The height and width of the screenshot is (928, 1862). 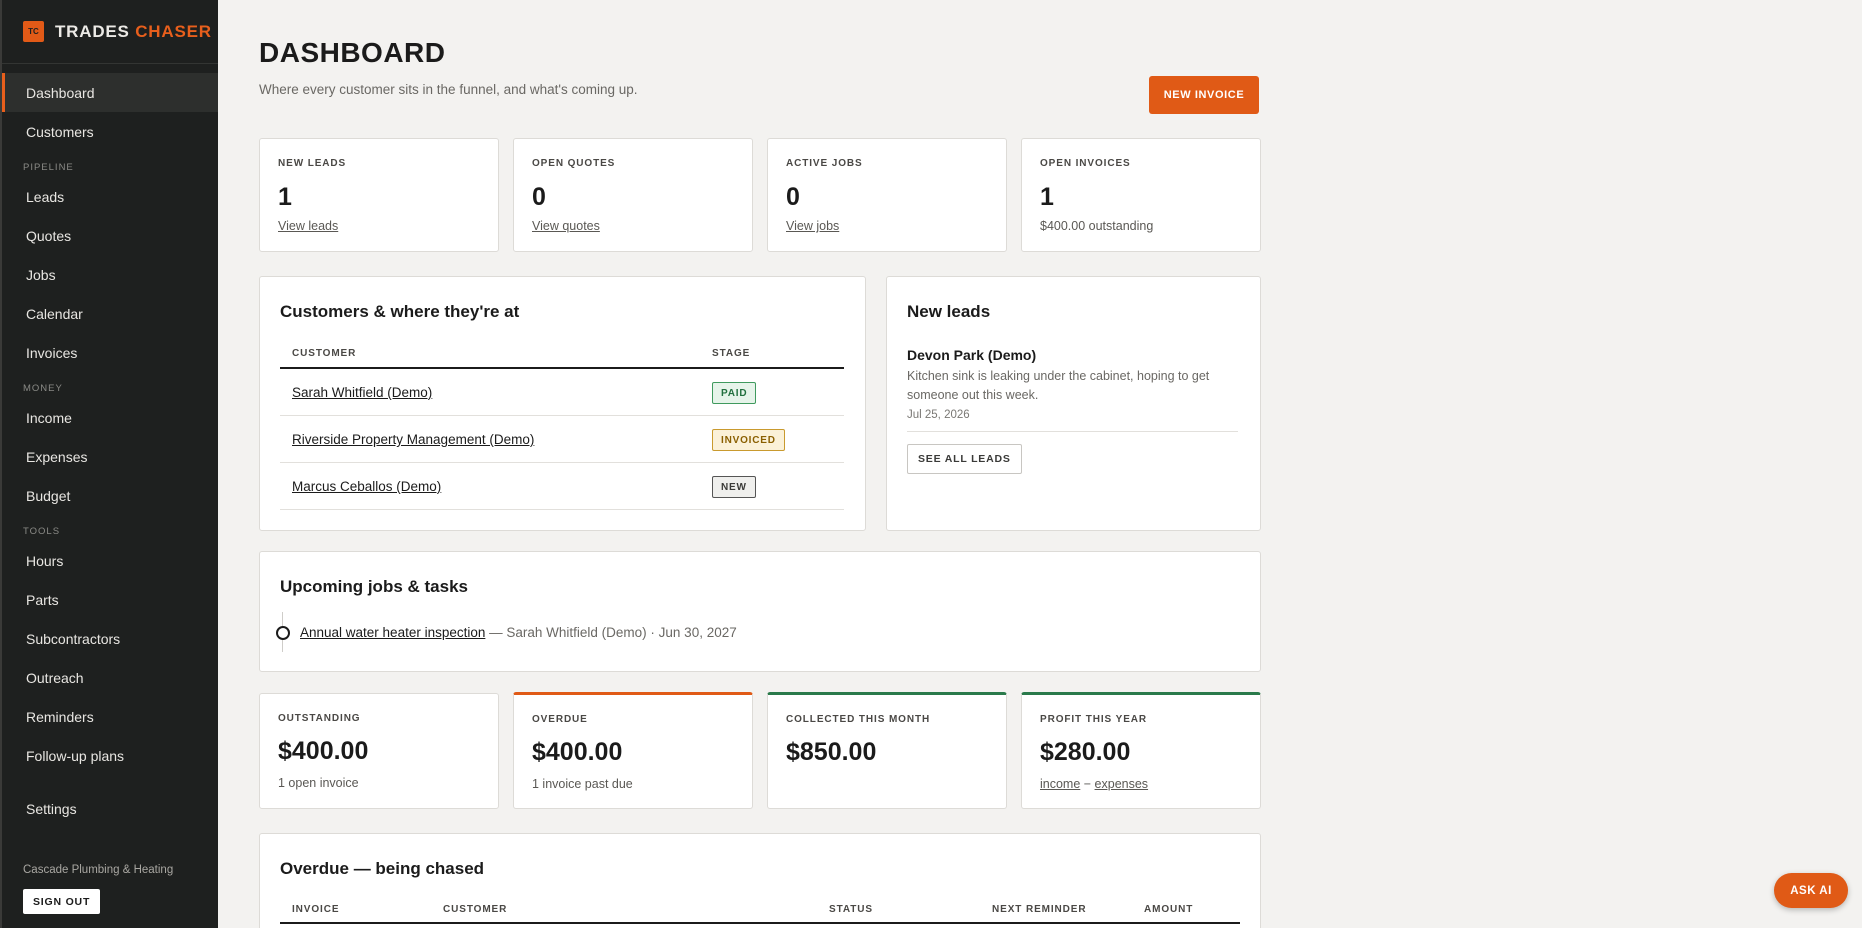 What do you see at coordinates (318, 783) in the screenshot?
I see `money-sub: 1 open invoice` at bounding box center [318, 783].